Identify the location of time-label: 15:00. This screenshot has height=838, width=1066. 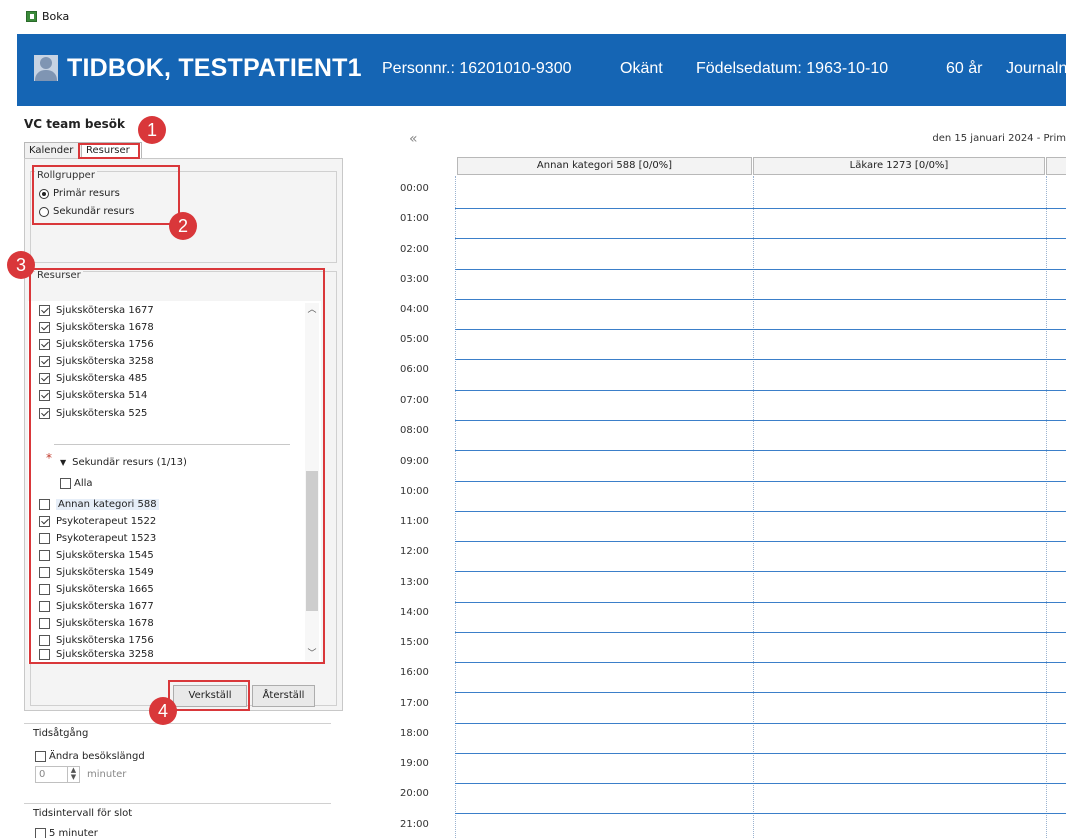
(414, 642).